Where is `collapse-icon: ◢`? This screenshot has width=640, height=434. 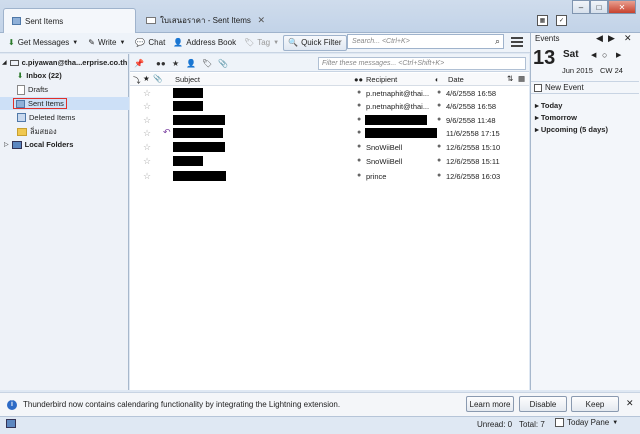 collapse-icon: ◢ is located at coordinates (4, 62).